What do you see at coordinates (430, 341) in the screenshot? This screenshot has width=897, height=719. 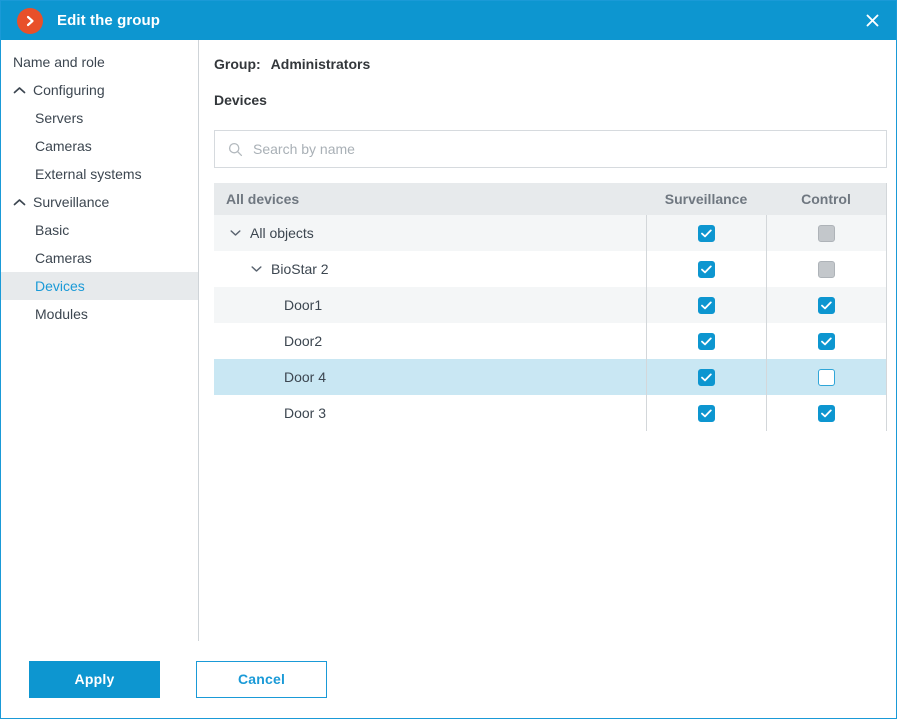 I see `row-label-cell: Door2` at bounding box center [430, 341].